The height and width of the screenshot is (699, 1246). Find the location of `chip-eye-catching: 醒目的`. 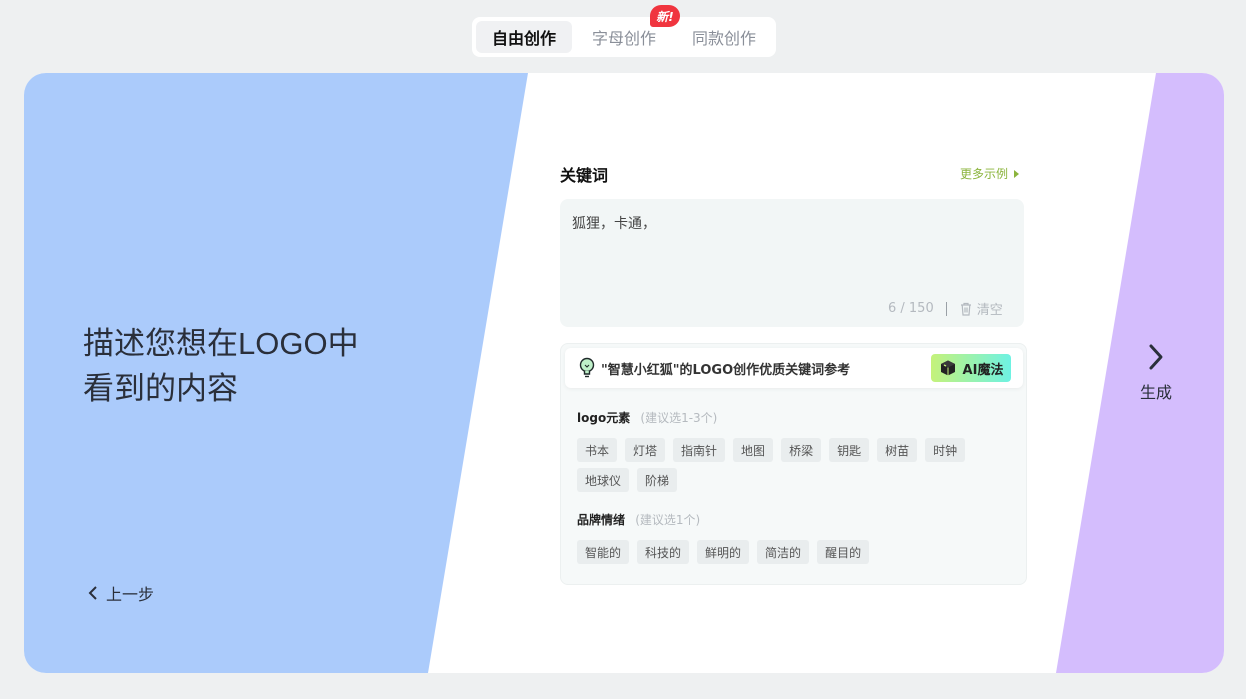

chip-eye-catching: 醒目的 is located at coordinates (843, 552).